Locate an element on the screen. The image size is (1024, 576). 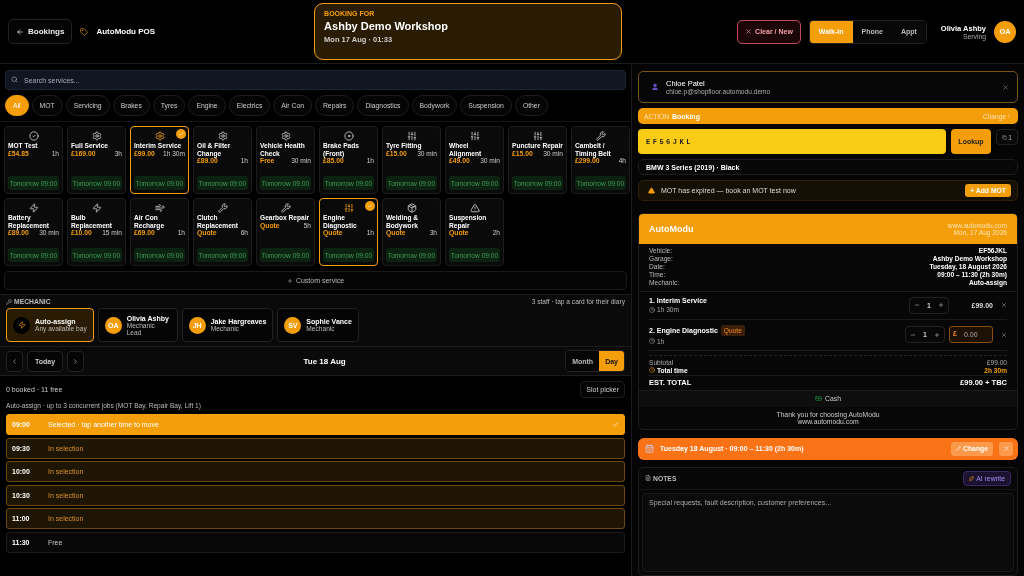
sparkle-icon is located at coordinates (972, 478).